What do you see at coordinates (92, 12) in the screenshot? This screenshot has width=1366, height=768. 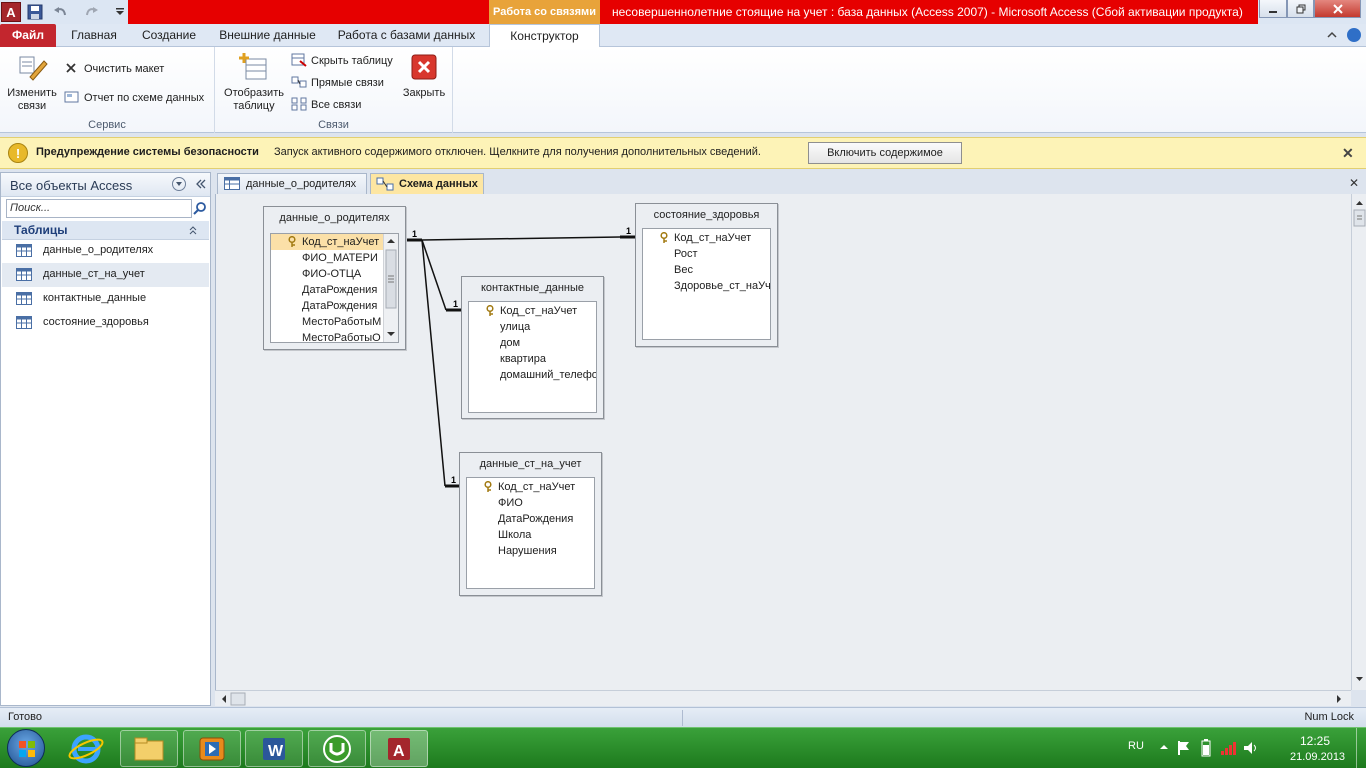 I see `redo-icon` at bounding box center [92, 12].